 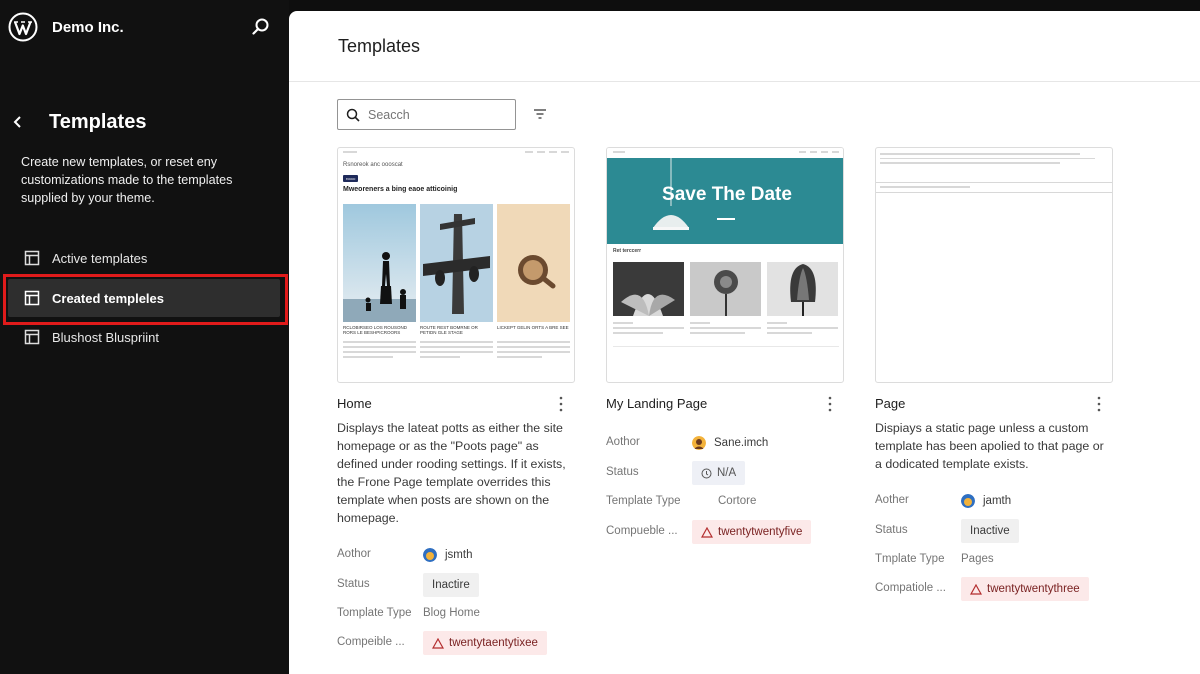 I want to click on compat-badge: twentytwentyfive, so click(x=752, y=532).